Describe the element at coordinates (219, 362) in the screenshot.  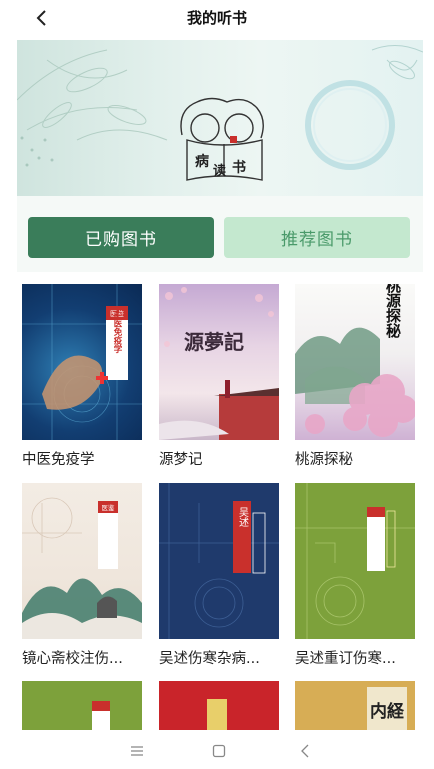
I see `book-cover: 源夢記` at that location.